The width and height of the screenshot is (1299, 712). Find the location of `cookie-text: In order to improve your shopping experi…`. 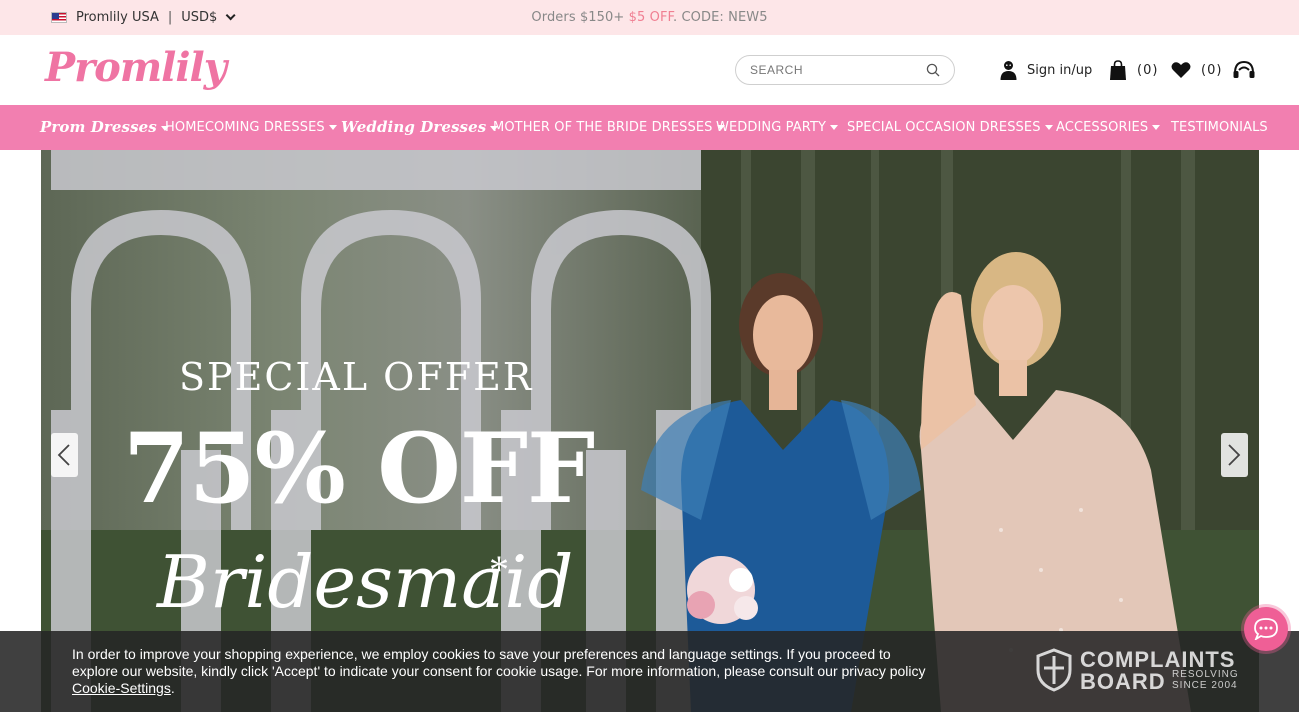

cookie-text: In order to improve your shopping experi… is located at coordinates (499, 662).